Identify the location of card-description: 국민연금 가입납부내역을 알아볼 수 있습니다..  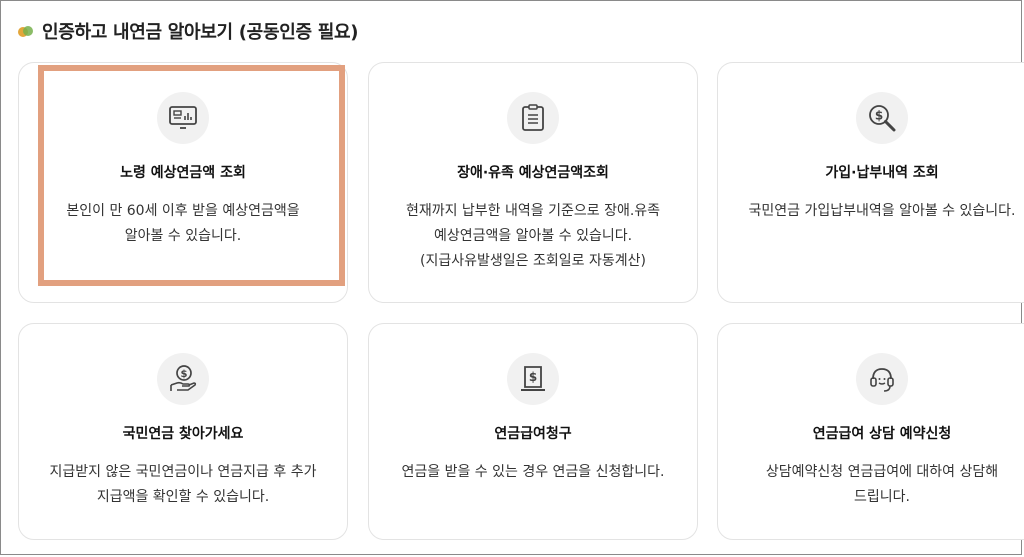
(871, 211).